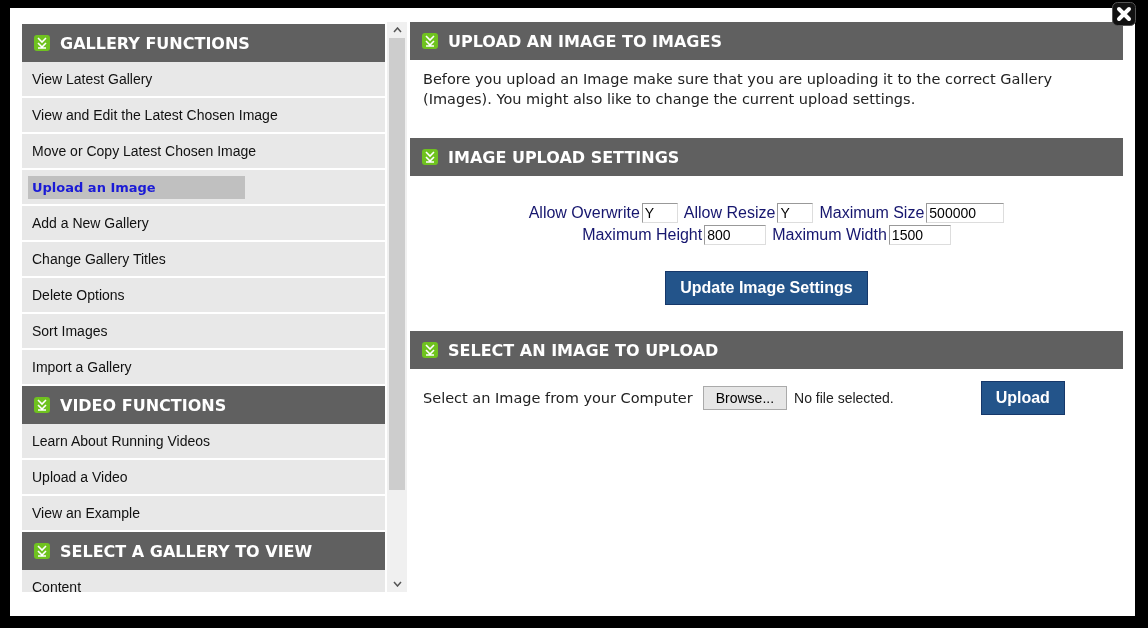 The height and width of the screenshot is (628, 1148). I want to click on menu-item: Learn About Running Videos, so click(203, 441).